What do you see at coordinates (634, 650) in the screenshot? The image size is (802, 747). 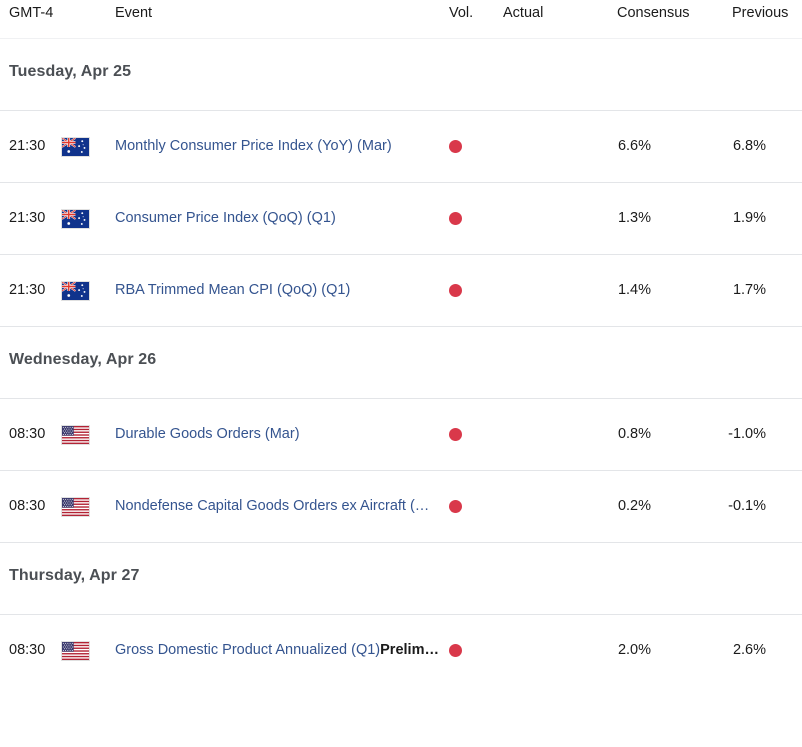 I see `event-consensus-value: 2.0%` at bounding box center [634, 650].